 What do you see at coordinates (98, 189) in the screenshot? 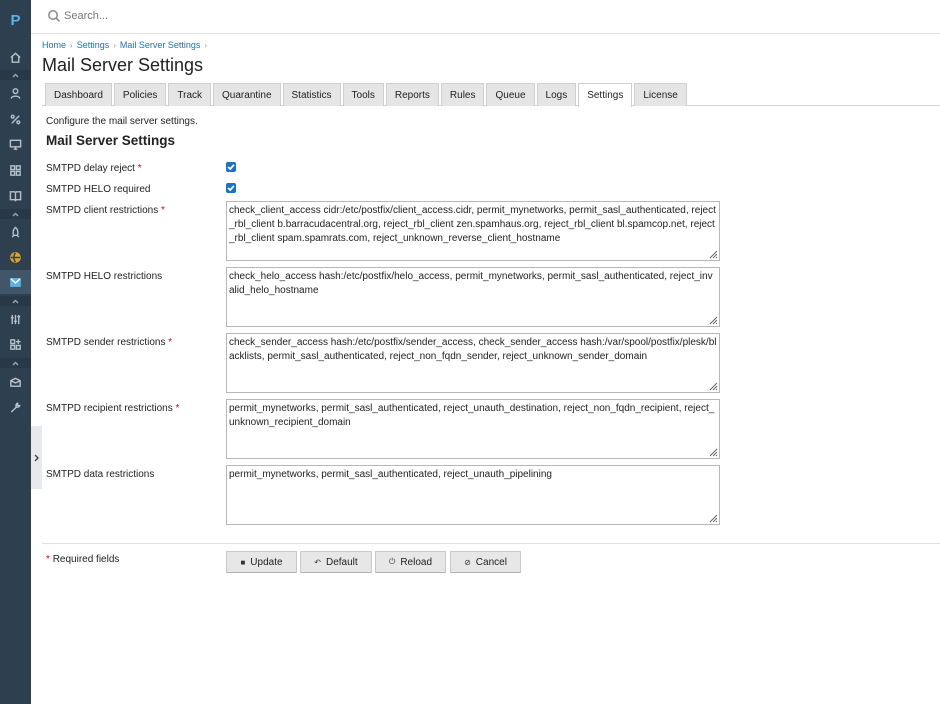
I see `helo-required-label: SMTPD HELO required` at bounding box center [98, 189].